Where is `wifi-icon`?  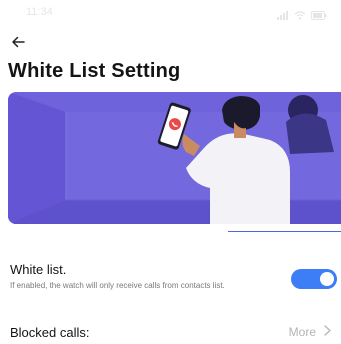 wifi-icon is located at coordinates (300, 16).